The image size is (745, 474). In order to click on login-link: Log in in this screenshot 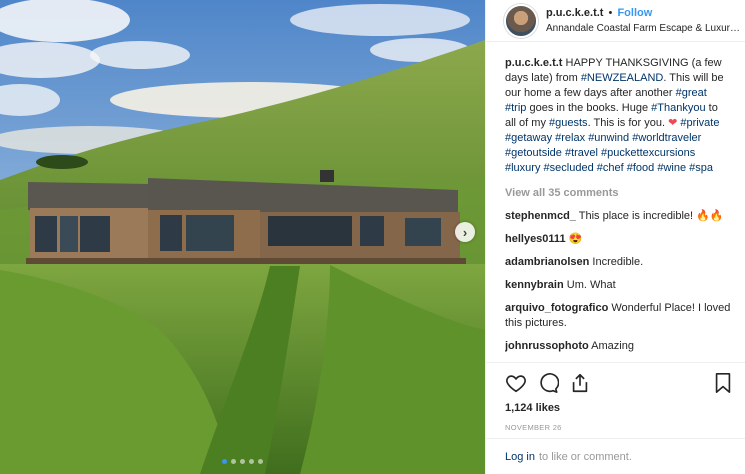, I will do `click(520, 457)`.